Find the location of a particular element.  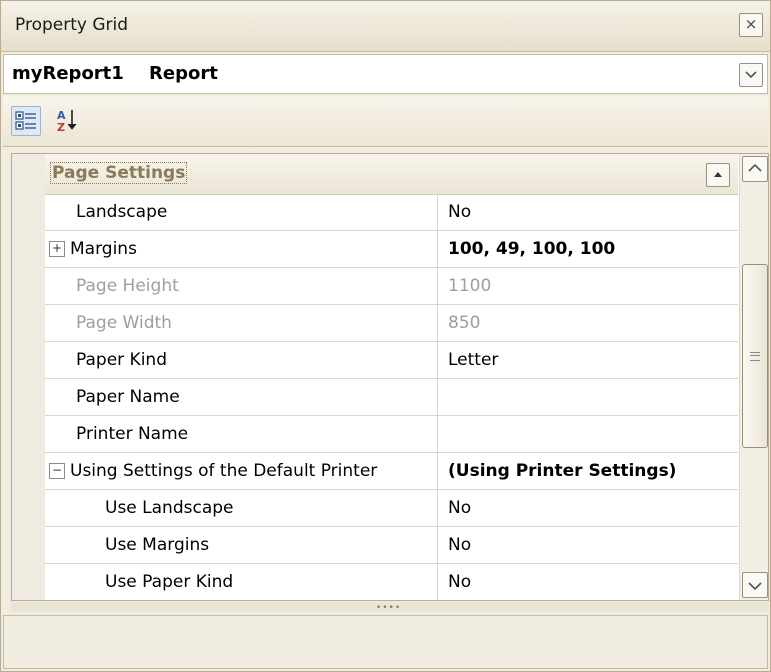

property-name-cell: Paper Name is located at coordinates (241, 397).